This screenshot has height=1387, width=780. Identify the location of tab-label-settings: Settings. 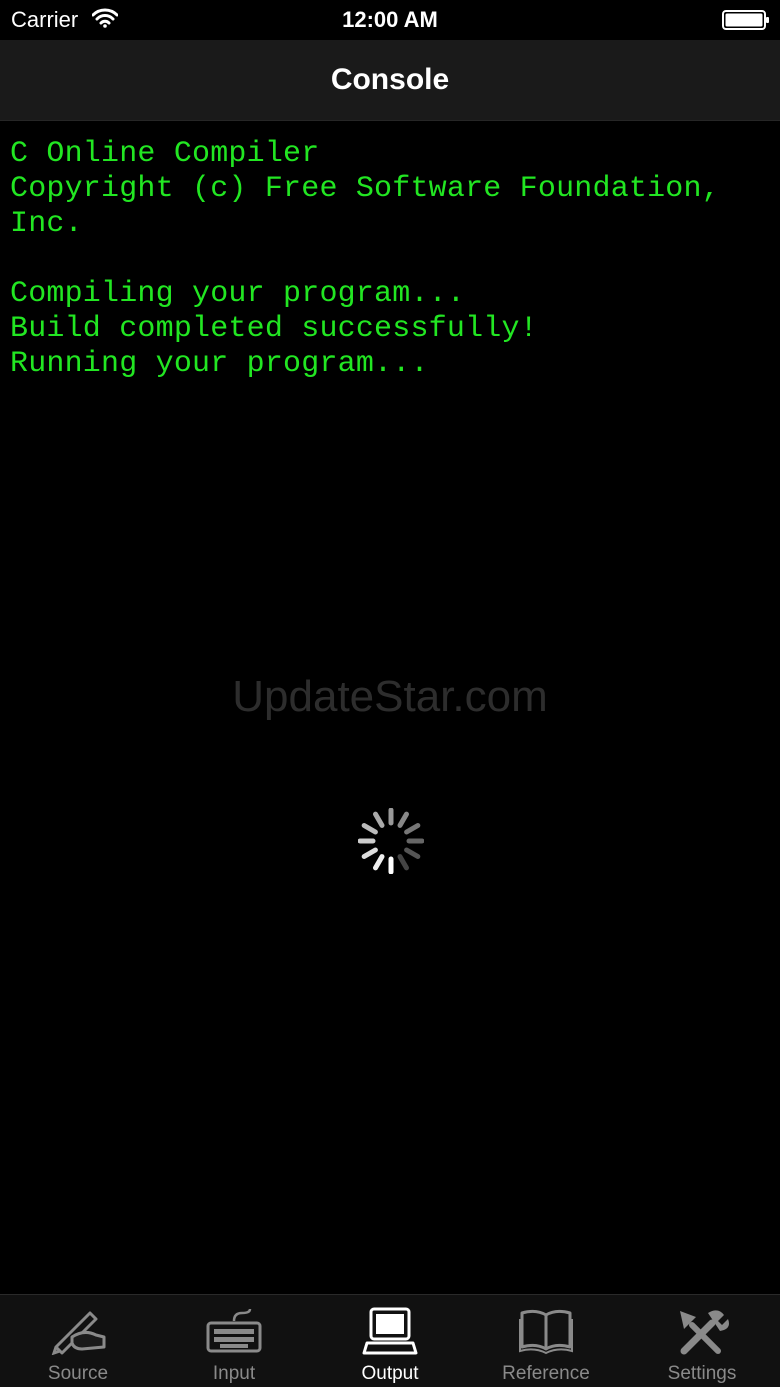
(702, 1373).